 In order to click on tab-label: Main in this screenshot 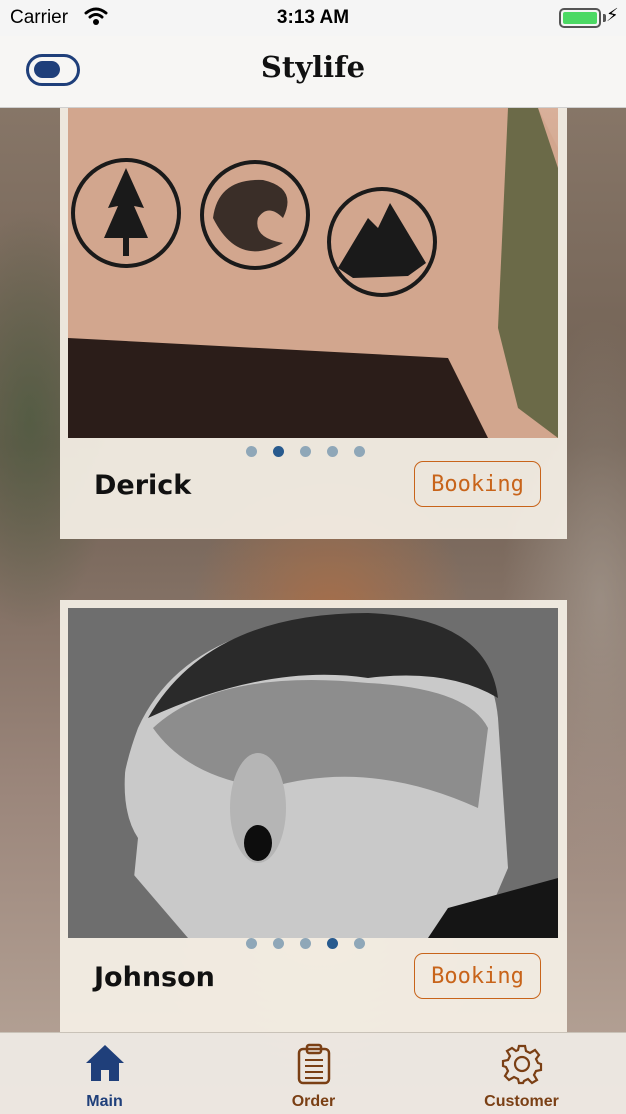, I will do `click(104, 1101)`.